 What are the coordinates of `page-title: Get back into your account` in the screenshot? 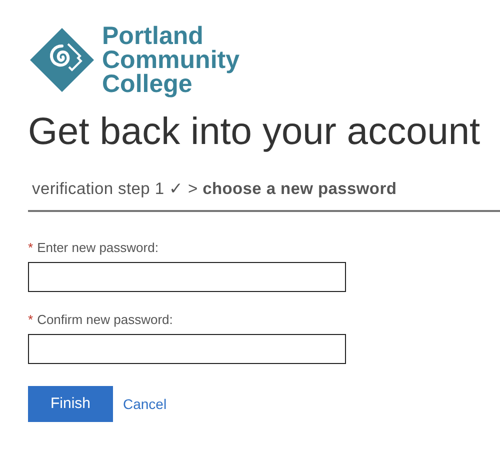 It's located at (255, 132).